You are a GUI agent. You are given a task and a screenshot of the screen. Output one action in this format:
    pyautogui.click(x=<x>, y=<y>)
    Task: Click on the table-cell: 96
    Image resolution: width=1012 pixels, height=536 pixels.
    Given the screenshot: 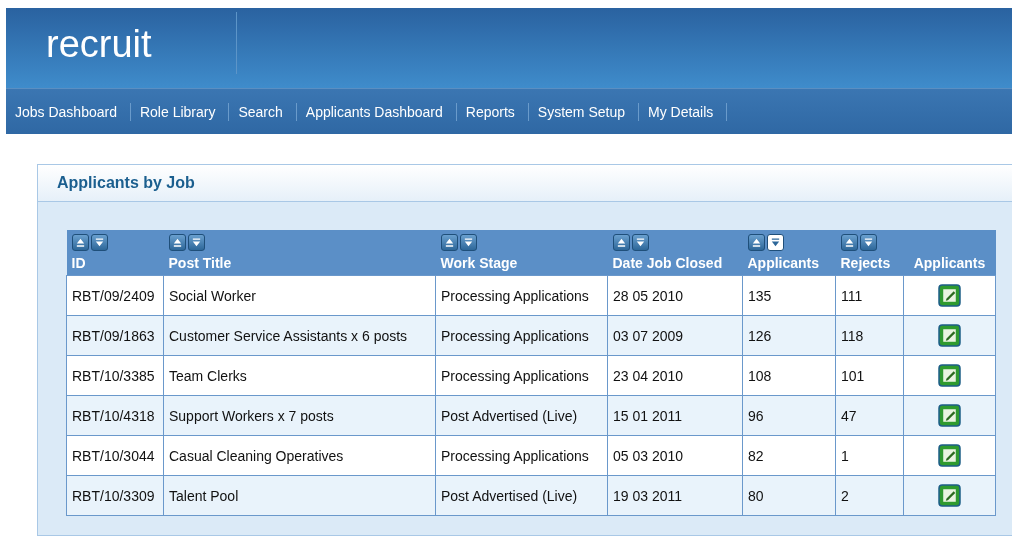 What is the action you would take?
    pyautogui.click(x=789, y=415)
    